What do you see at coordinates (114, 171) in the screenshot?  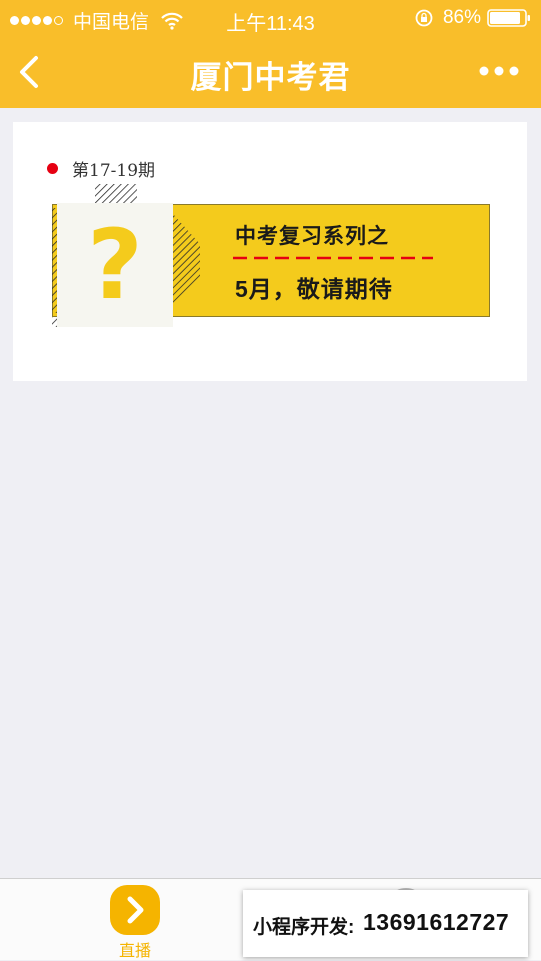 I see `issue-label: 第17-19期` at bounding box center [114, 171].